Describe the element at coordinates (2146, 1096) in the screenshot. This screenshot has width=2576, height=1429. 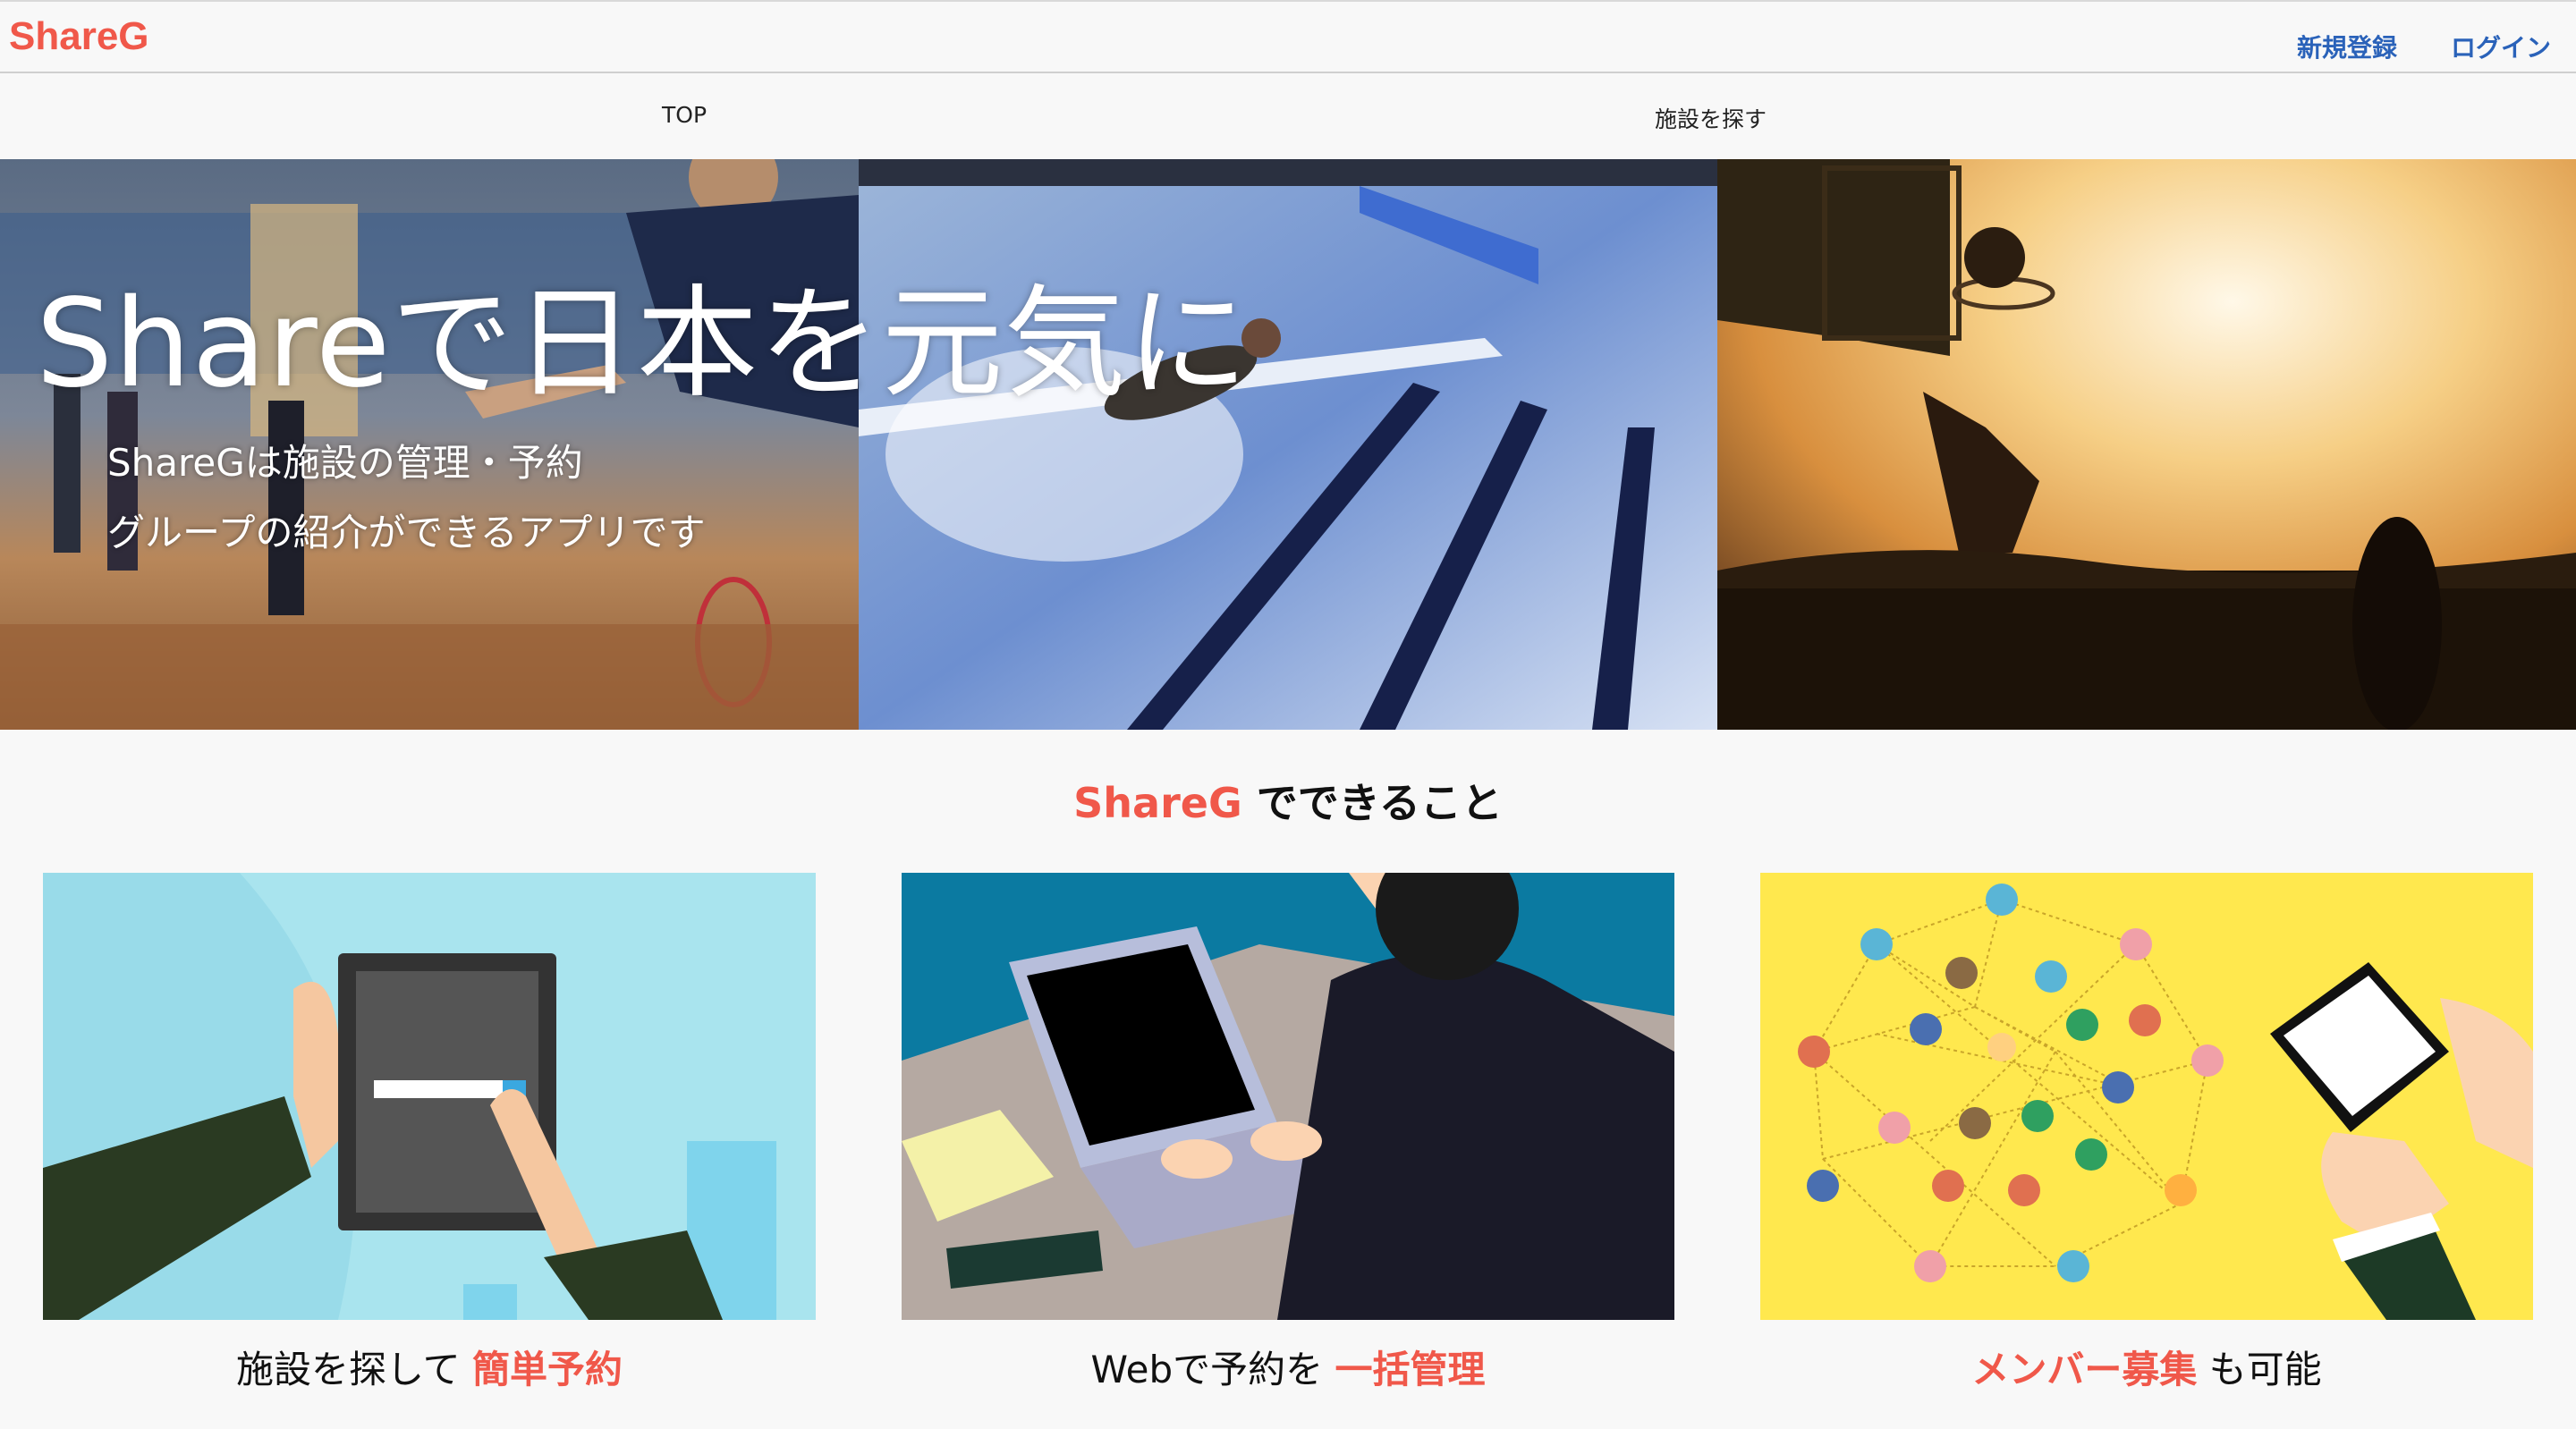
I see `feature-card-members` at that location.